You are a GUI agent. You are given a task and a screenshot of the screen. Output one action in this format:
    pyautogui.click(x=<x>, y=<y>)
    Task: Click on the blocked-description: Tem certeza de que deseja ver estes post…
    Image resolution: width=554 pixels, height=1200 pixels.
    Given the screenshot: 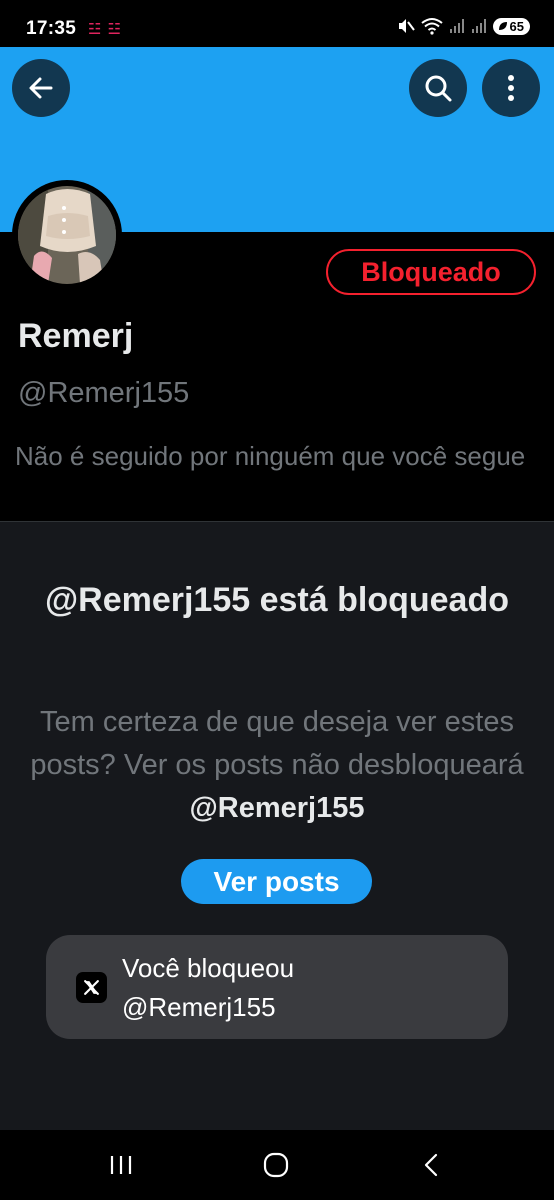 What is the action you would take?
    pyautogui.click(x=277, y=765)
    